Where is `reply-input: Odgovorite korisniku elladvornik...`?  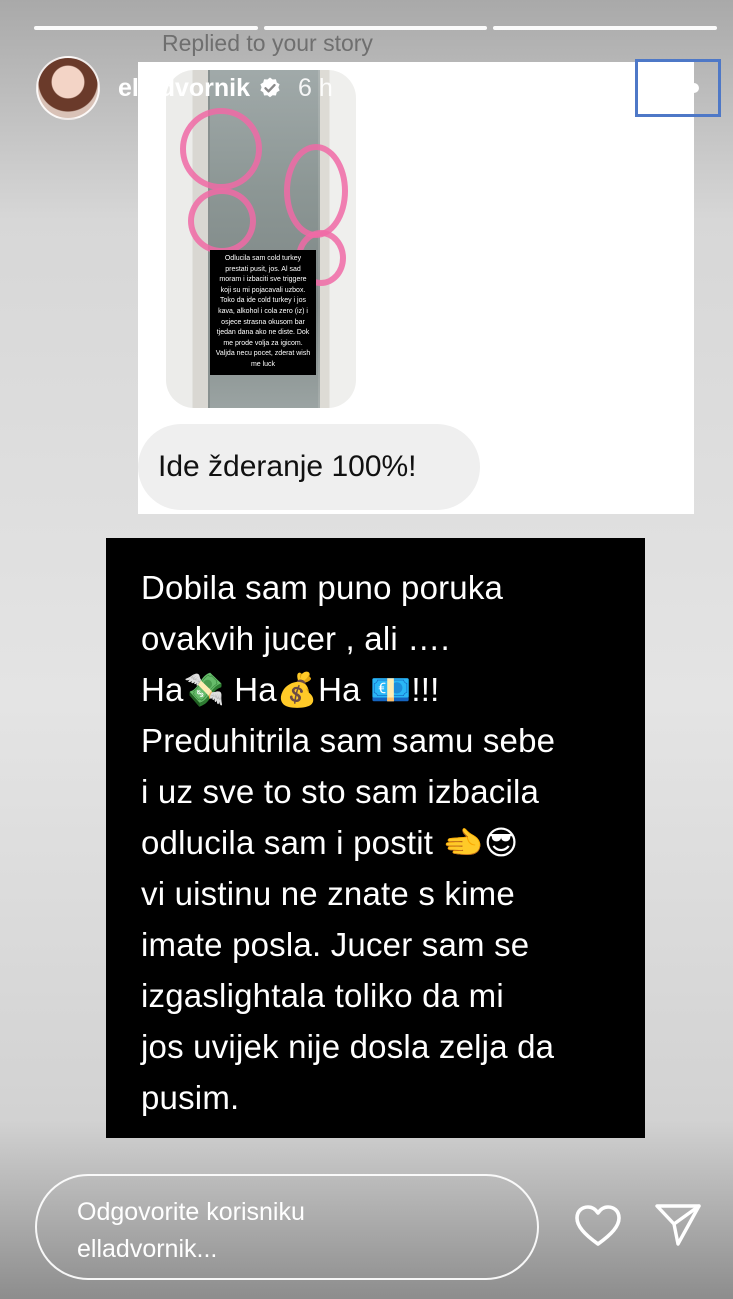
reply-input: Odgovorite korisniku elladvornik... is located at coordinates (287, 1227).